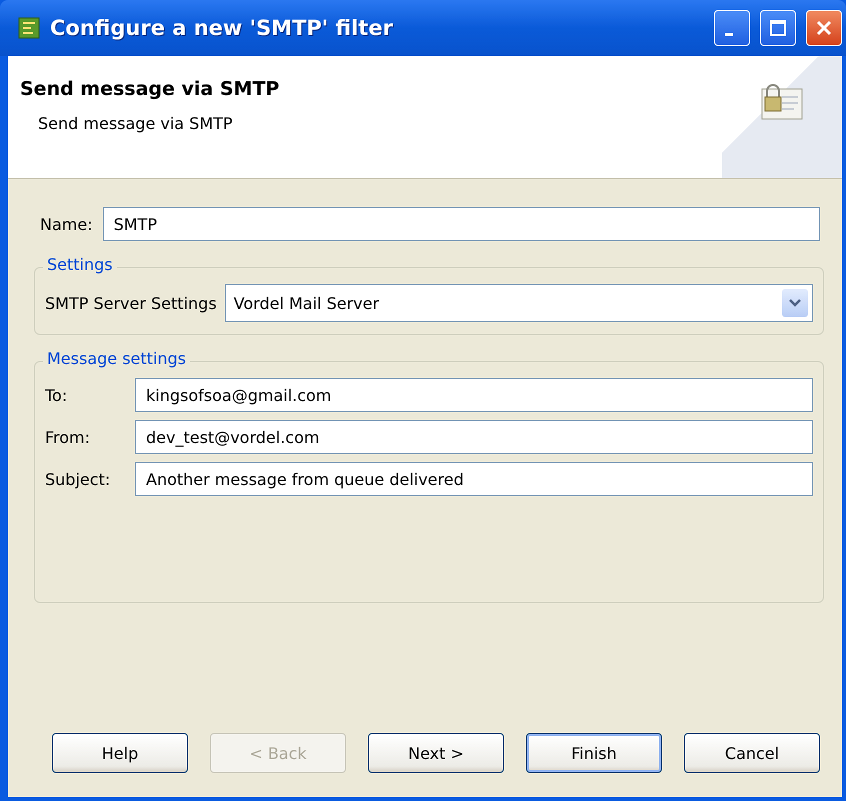  Describe the element at coordinates (752, 753) in the screenshot. I see `dialog-button: Cancel` at that location.